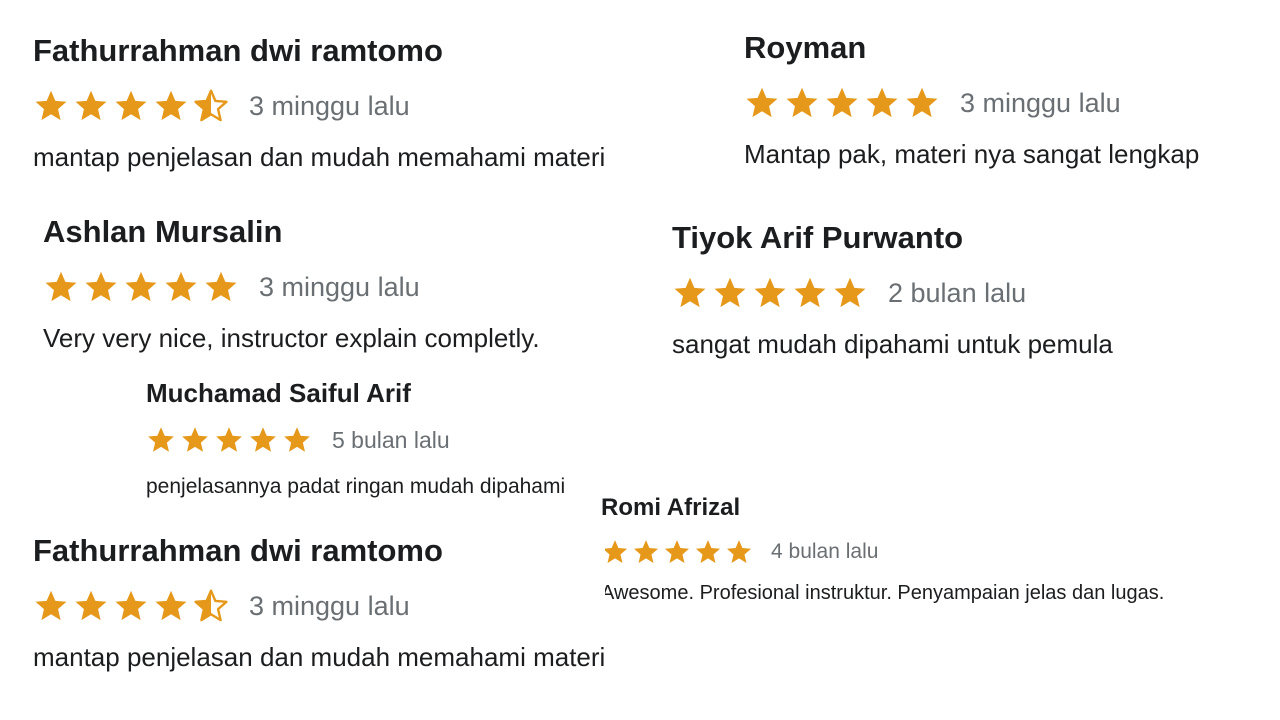 The image size is (1280, 720). Describe the element at coordinates (892, 344) in the screenshot. I see `review-comment: sangat mudah dipahami untuk pemula` at that location.